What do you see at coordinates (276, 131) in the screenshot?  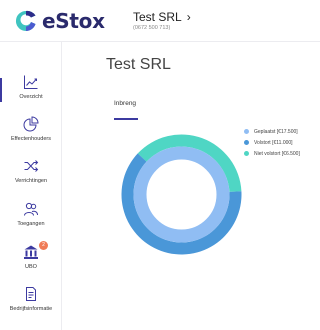 I see `legend-label: Geplaatst [€17.500]` at bounding box center [276, 131].